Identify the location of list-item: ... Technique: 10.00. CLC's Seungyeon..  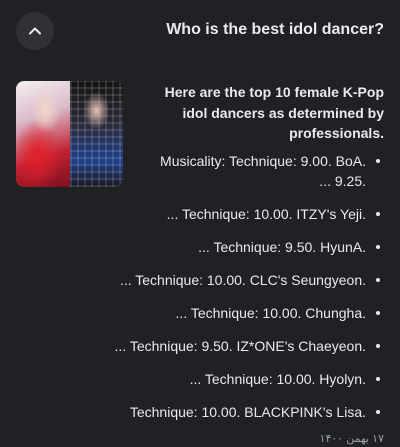
(199, 280).